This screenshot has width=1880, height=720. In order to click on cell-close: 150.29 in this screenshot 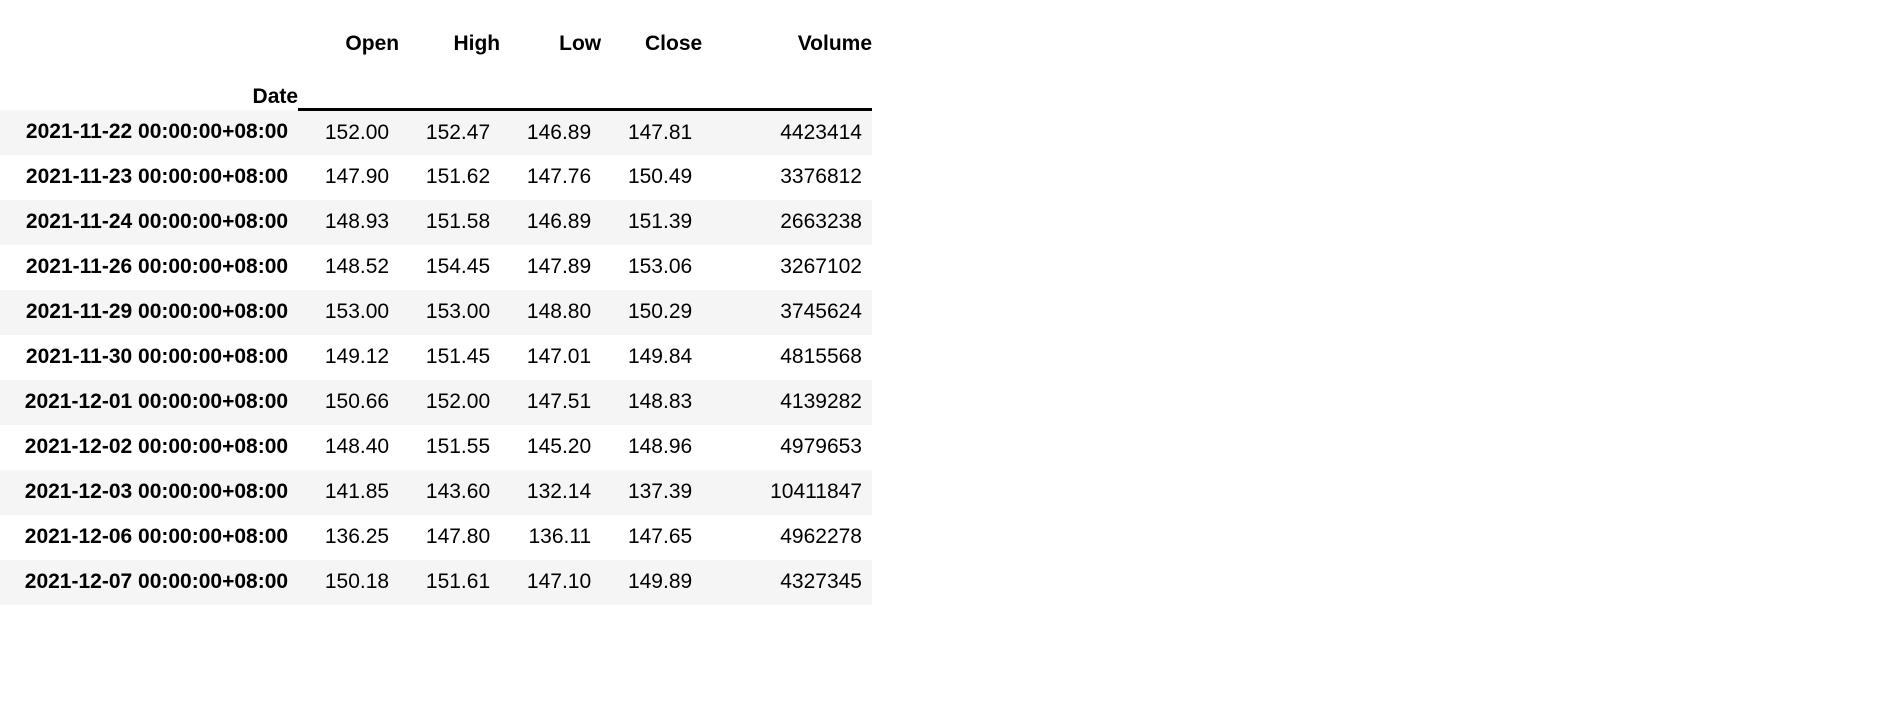, I will do `click(660, 312)`.